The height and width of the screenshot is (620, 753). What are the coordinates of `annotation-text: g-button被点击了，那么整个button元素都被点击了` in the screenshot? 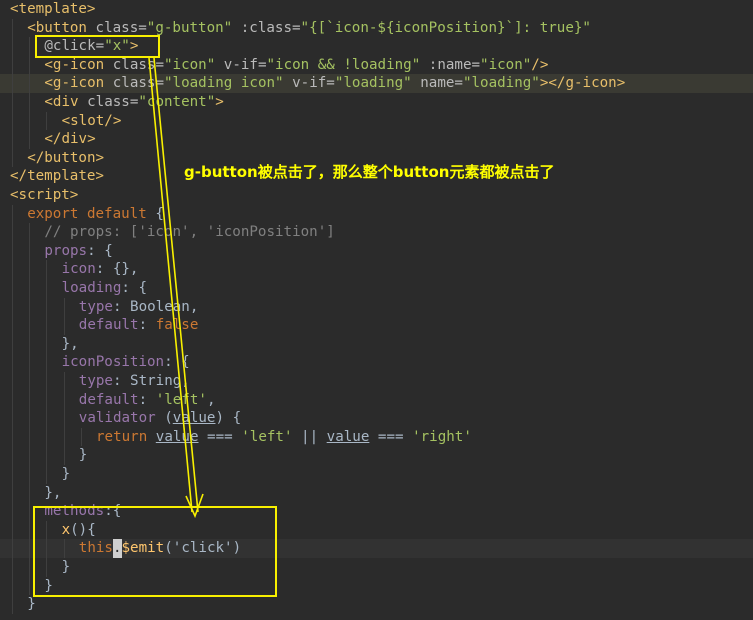 It's located at (369, 172).